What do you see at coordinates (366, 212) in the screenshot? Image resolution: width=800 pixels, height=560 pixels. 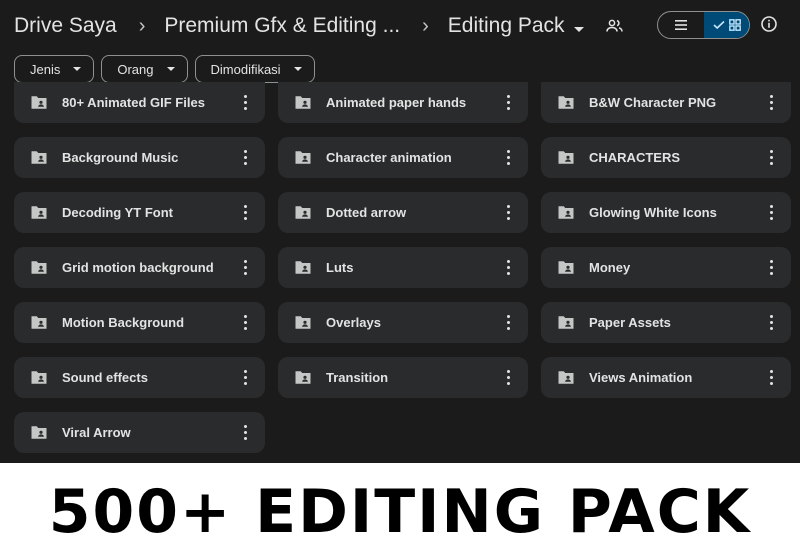 I see `folder-name: Dotted arrow` at bounding box center [366, 212].